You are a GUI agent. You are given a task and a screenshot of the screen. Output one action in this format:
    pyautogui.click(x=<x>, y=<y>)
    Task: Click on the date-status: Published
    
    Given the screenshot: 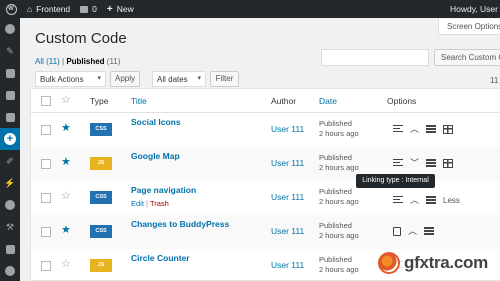 What is the action you would take?
    pyautogui.click(x=335, y=225)
    